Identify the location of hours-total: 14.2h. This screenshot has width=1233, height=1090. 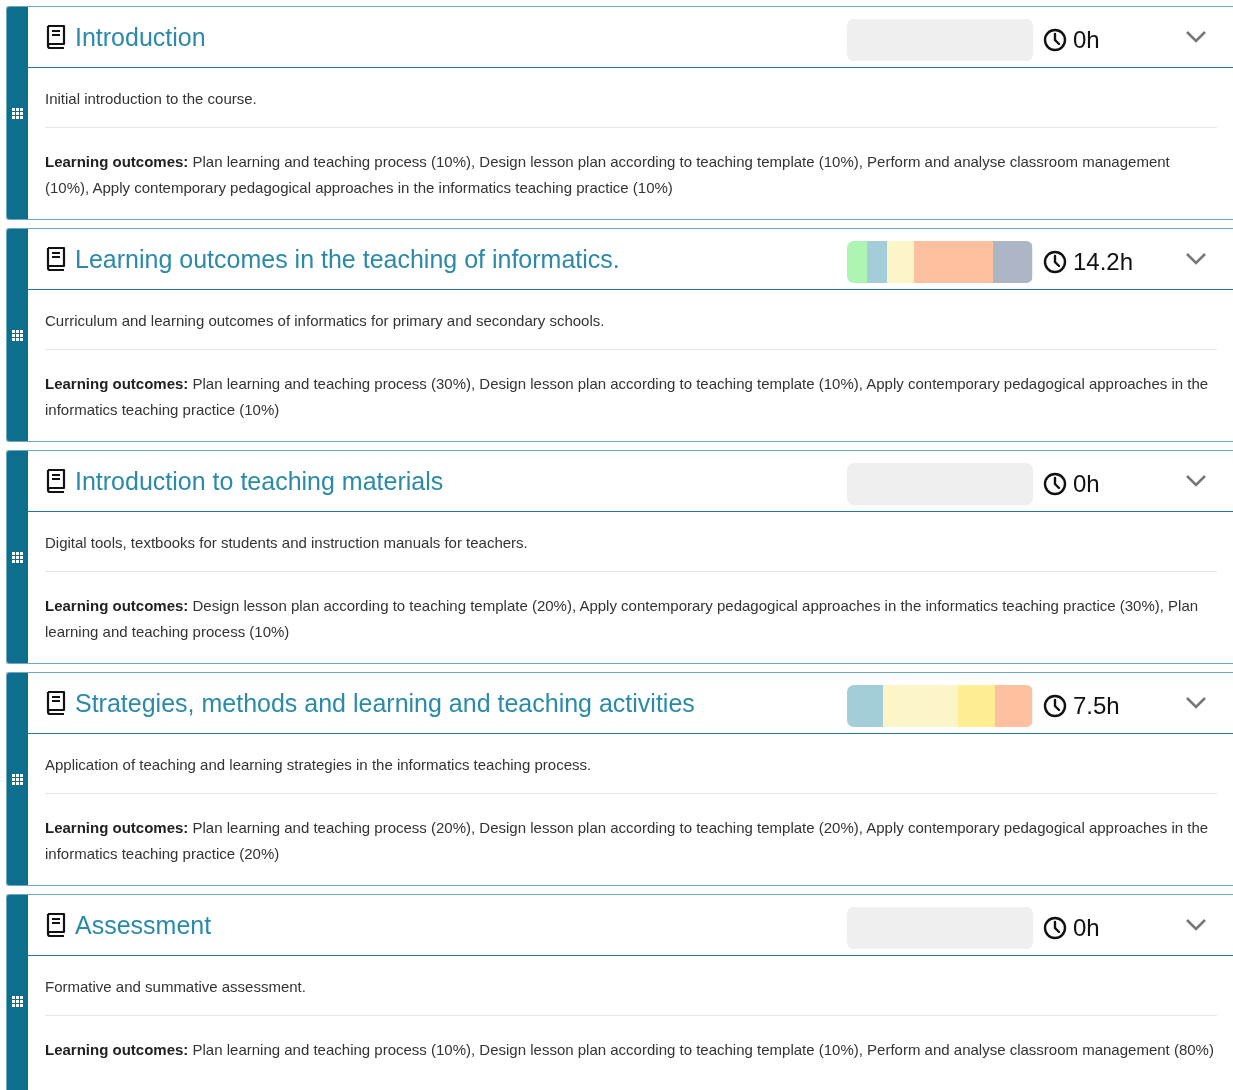
(1104, 262).